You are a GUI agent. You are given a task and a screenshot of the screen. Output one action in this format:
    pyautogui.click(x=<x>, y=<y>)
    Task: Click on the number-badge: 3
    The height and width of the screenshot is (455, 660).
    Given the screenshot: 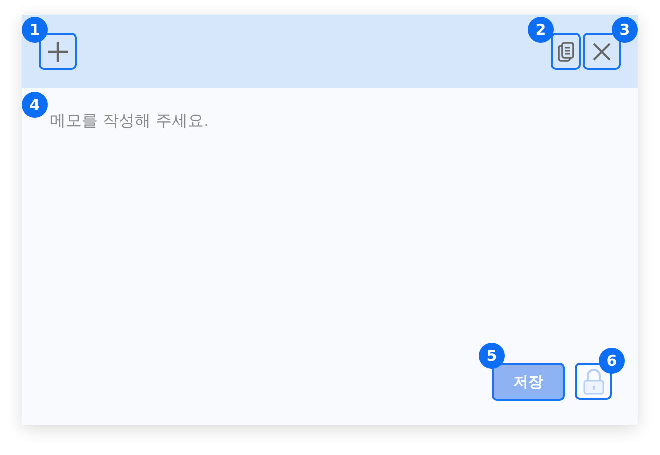 What is the action you would take?
    pyautogui.click(x=625, y=30)
    